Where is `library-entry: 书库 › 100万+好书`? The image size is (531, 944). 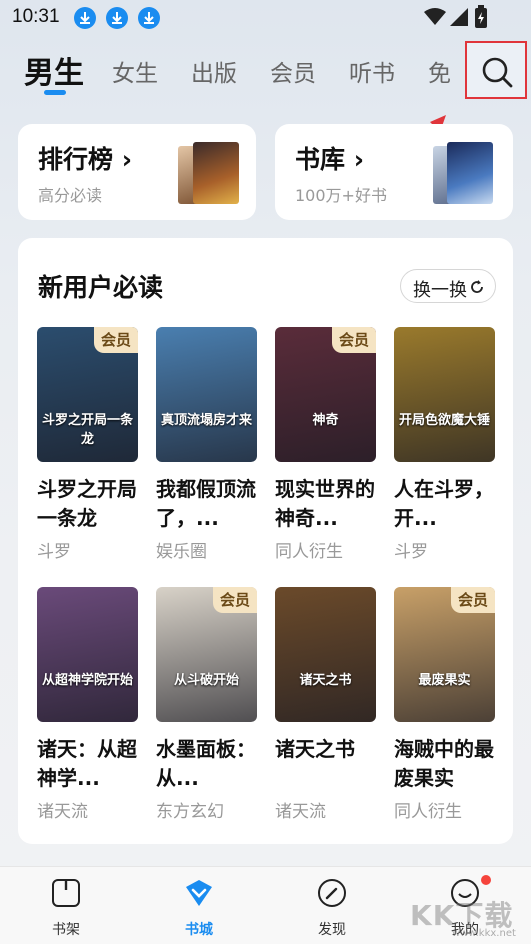 library-entry: 书库 › 100万+好书 is located at coordinates (394, 172).